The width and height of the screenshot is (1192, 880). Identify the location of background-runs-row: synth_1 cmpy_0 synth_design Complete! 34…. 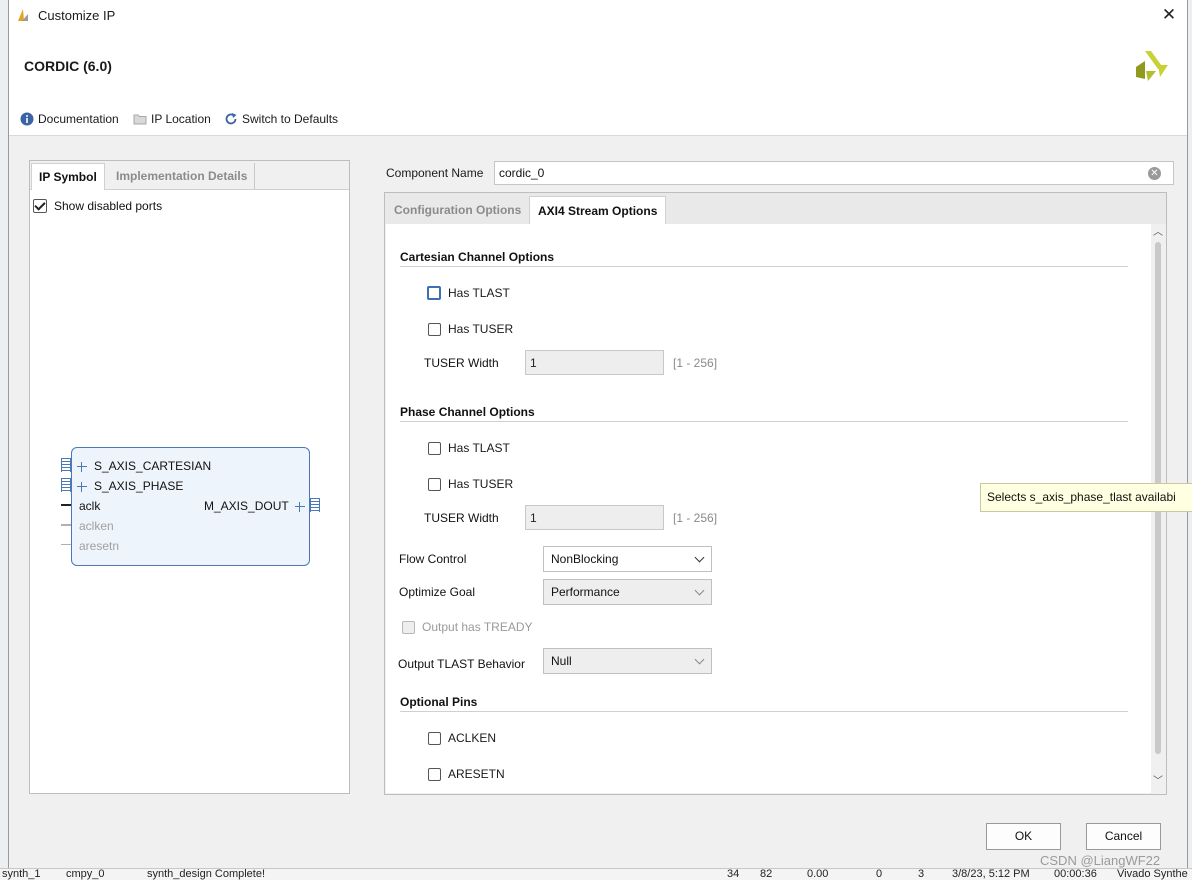
(596, 874).